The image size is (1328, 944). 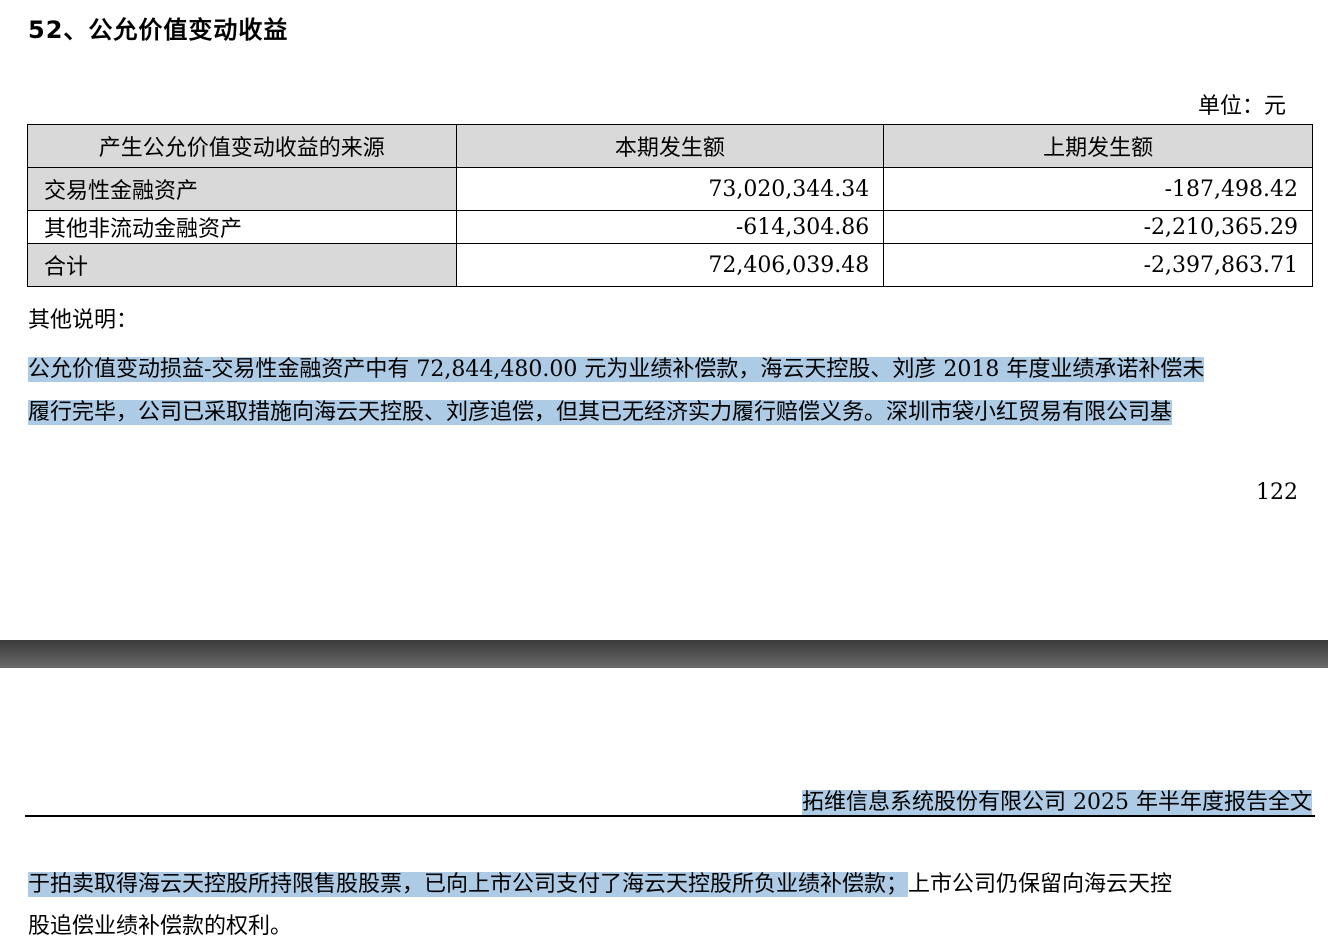 What do you see at coordinates (160, 924) in the screenshot?
I see `continuation-line-2: 股追偿业绩补偿款的权利。` at bounding box center [160, 924].